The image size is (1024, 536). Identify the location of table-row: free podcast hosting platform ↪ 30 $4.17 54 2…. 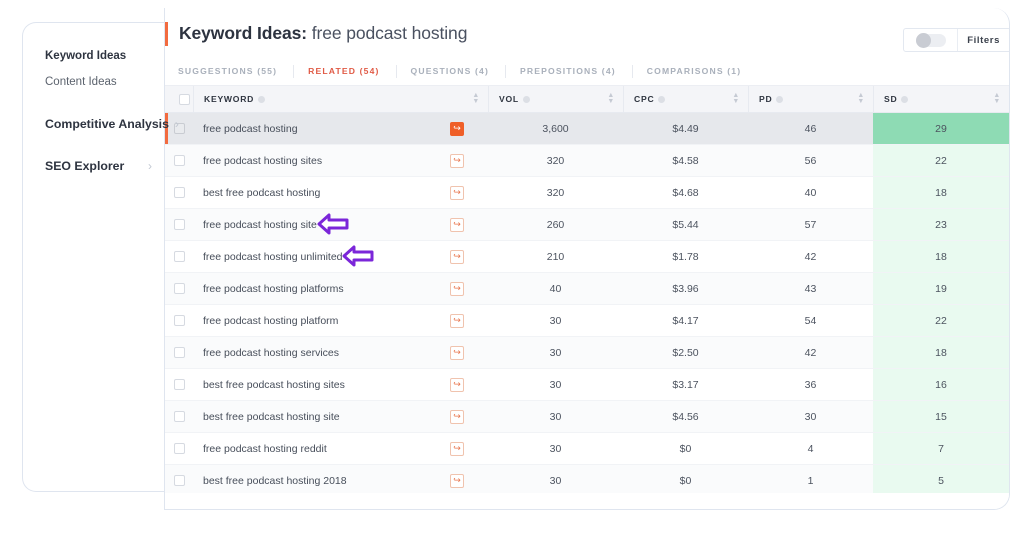
(587, 321).